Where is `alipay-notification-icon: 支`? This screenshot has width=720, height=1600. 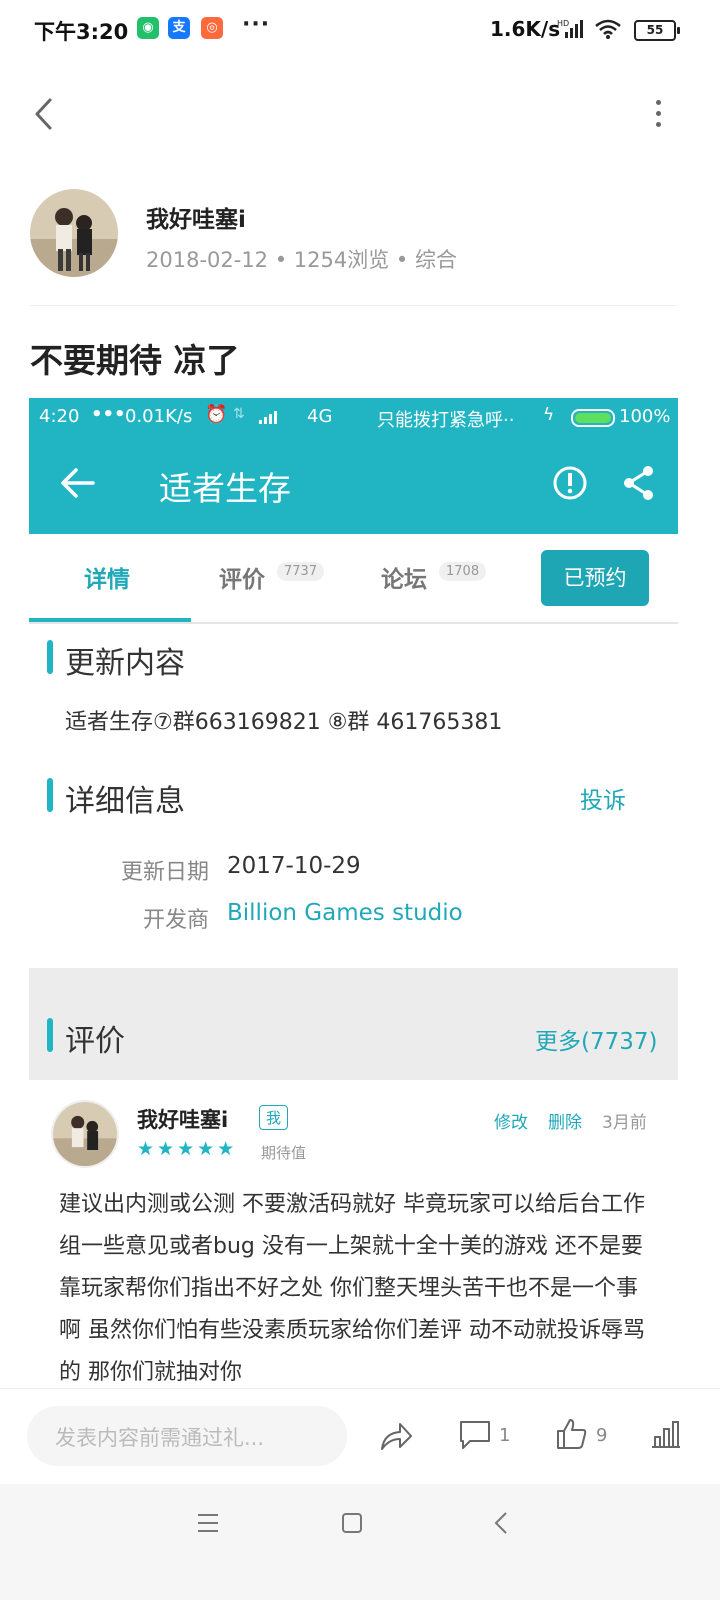 alipay-notification-icon: 支 is located at coordinates (179, 28).